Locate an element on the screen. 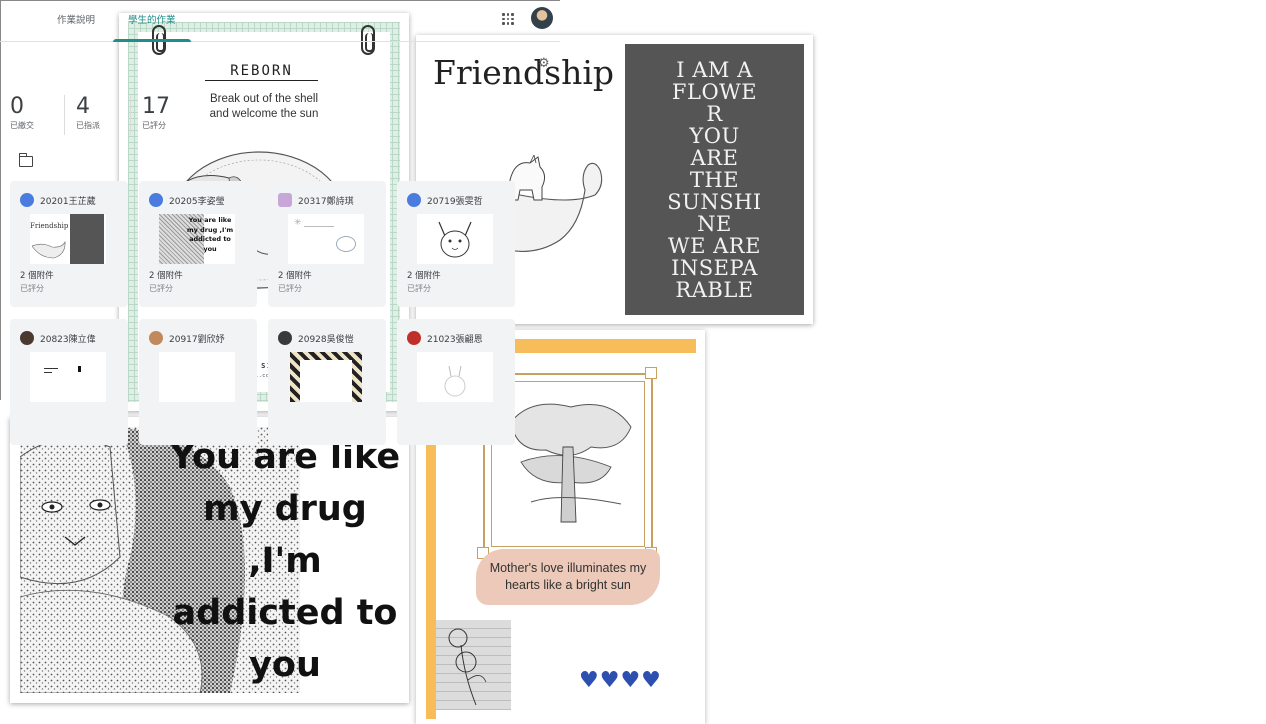 This screenshot has width=1266, height=724. tab-instructions: 作業說明 is located at coordinates (76, 27).